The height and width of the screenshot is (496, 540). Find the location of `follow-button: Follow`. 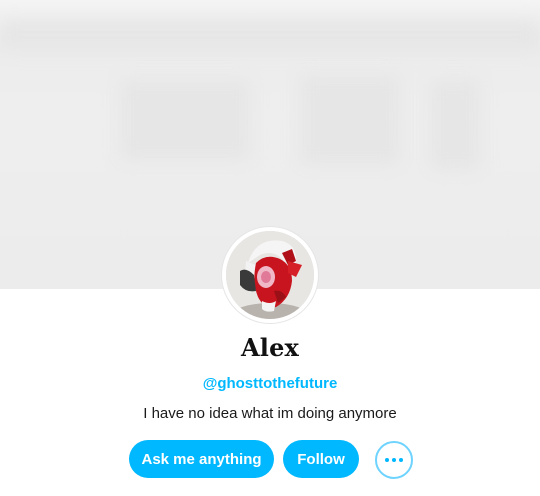

follow-button: Follow is located at coordinates (321, 459).